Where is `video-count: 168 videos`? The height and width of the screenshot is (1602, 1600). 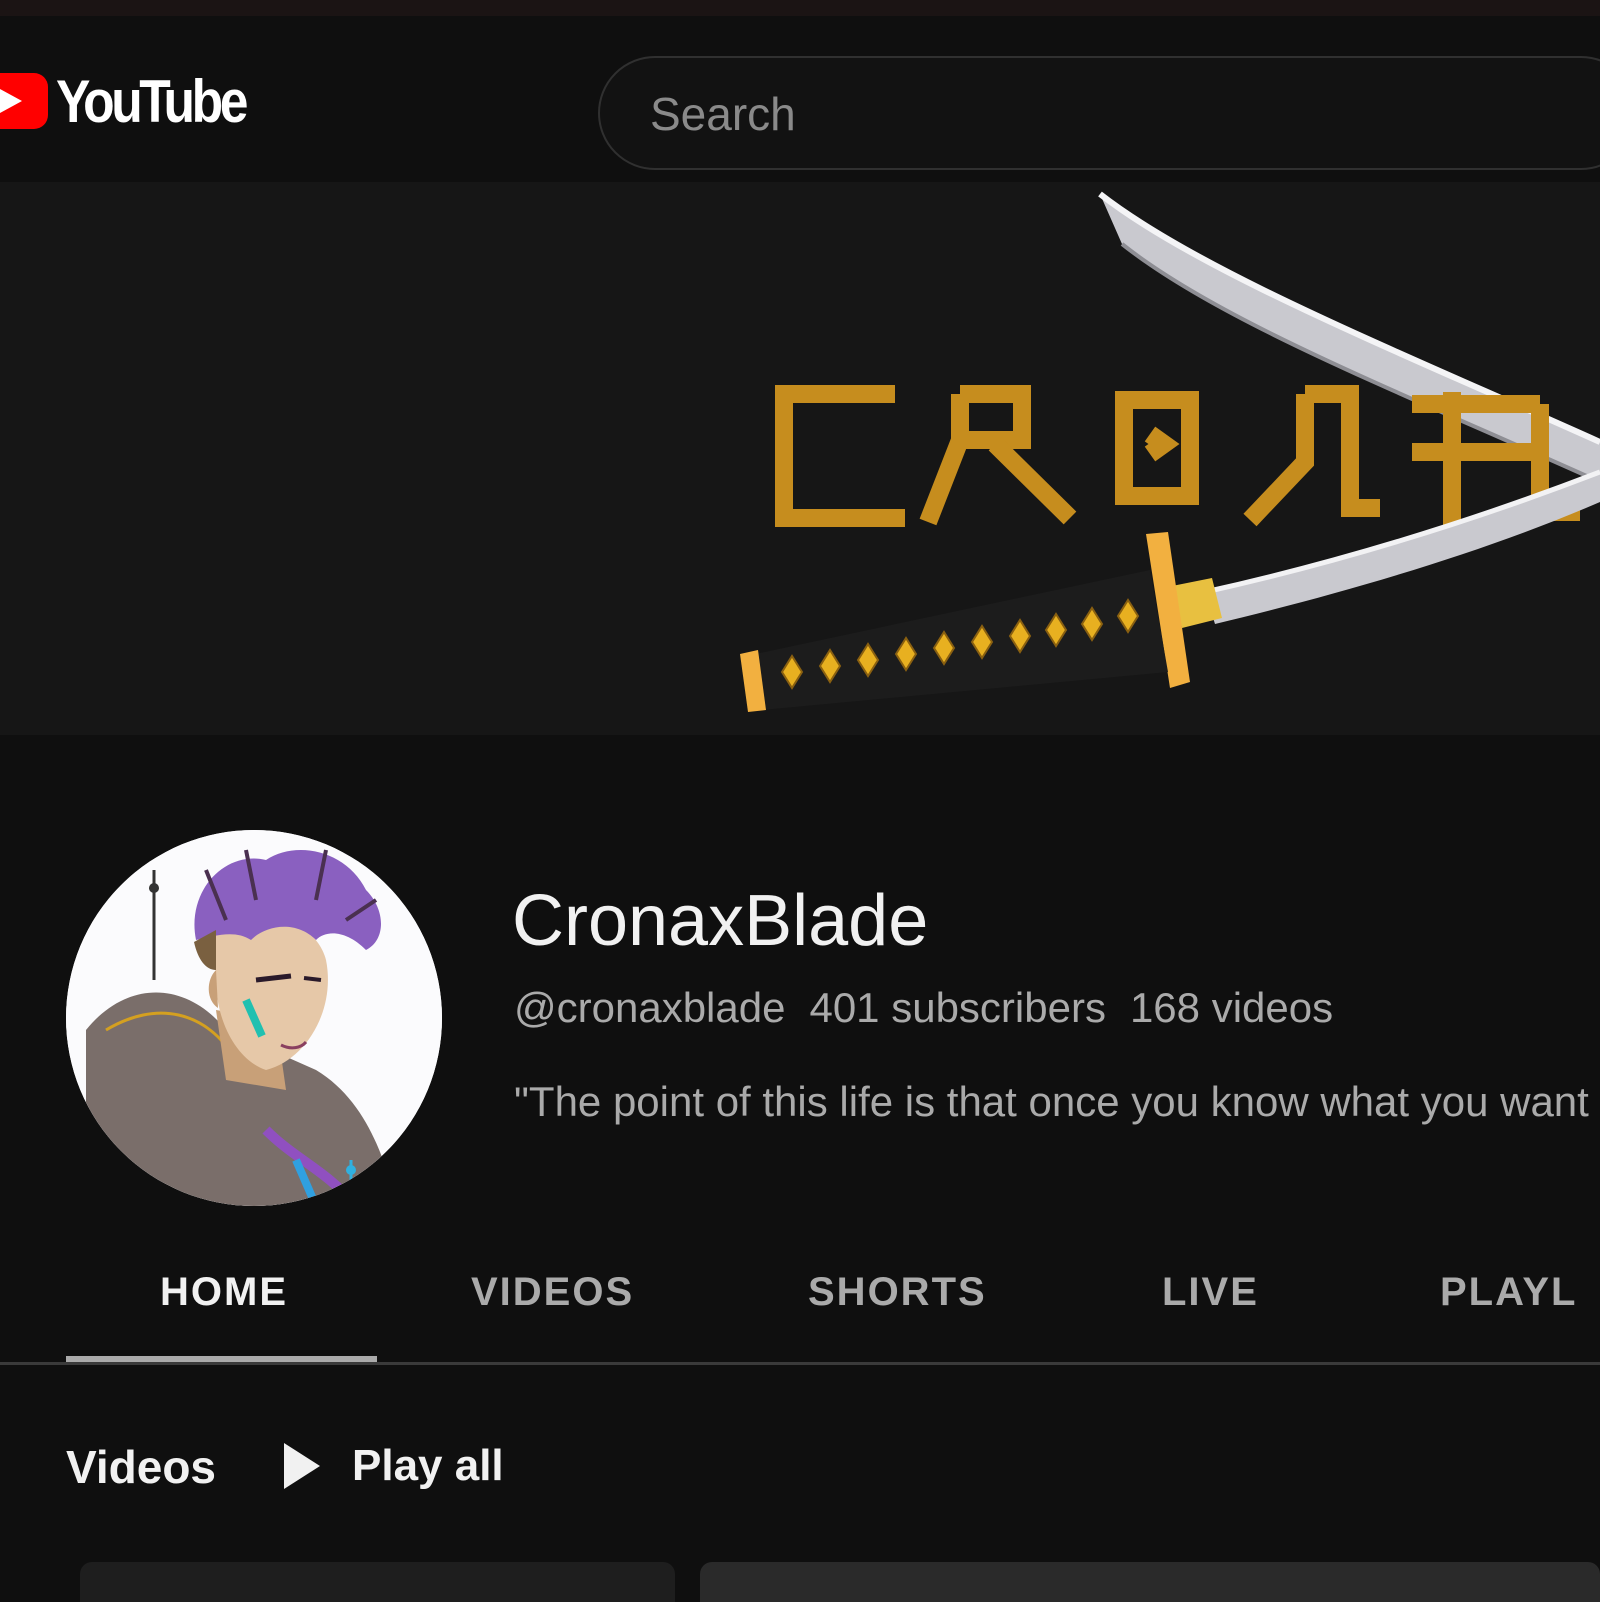
video-count: 168 videos is located at coordinates (1231, 1007).